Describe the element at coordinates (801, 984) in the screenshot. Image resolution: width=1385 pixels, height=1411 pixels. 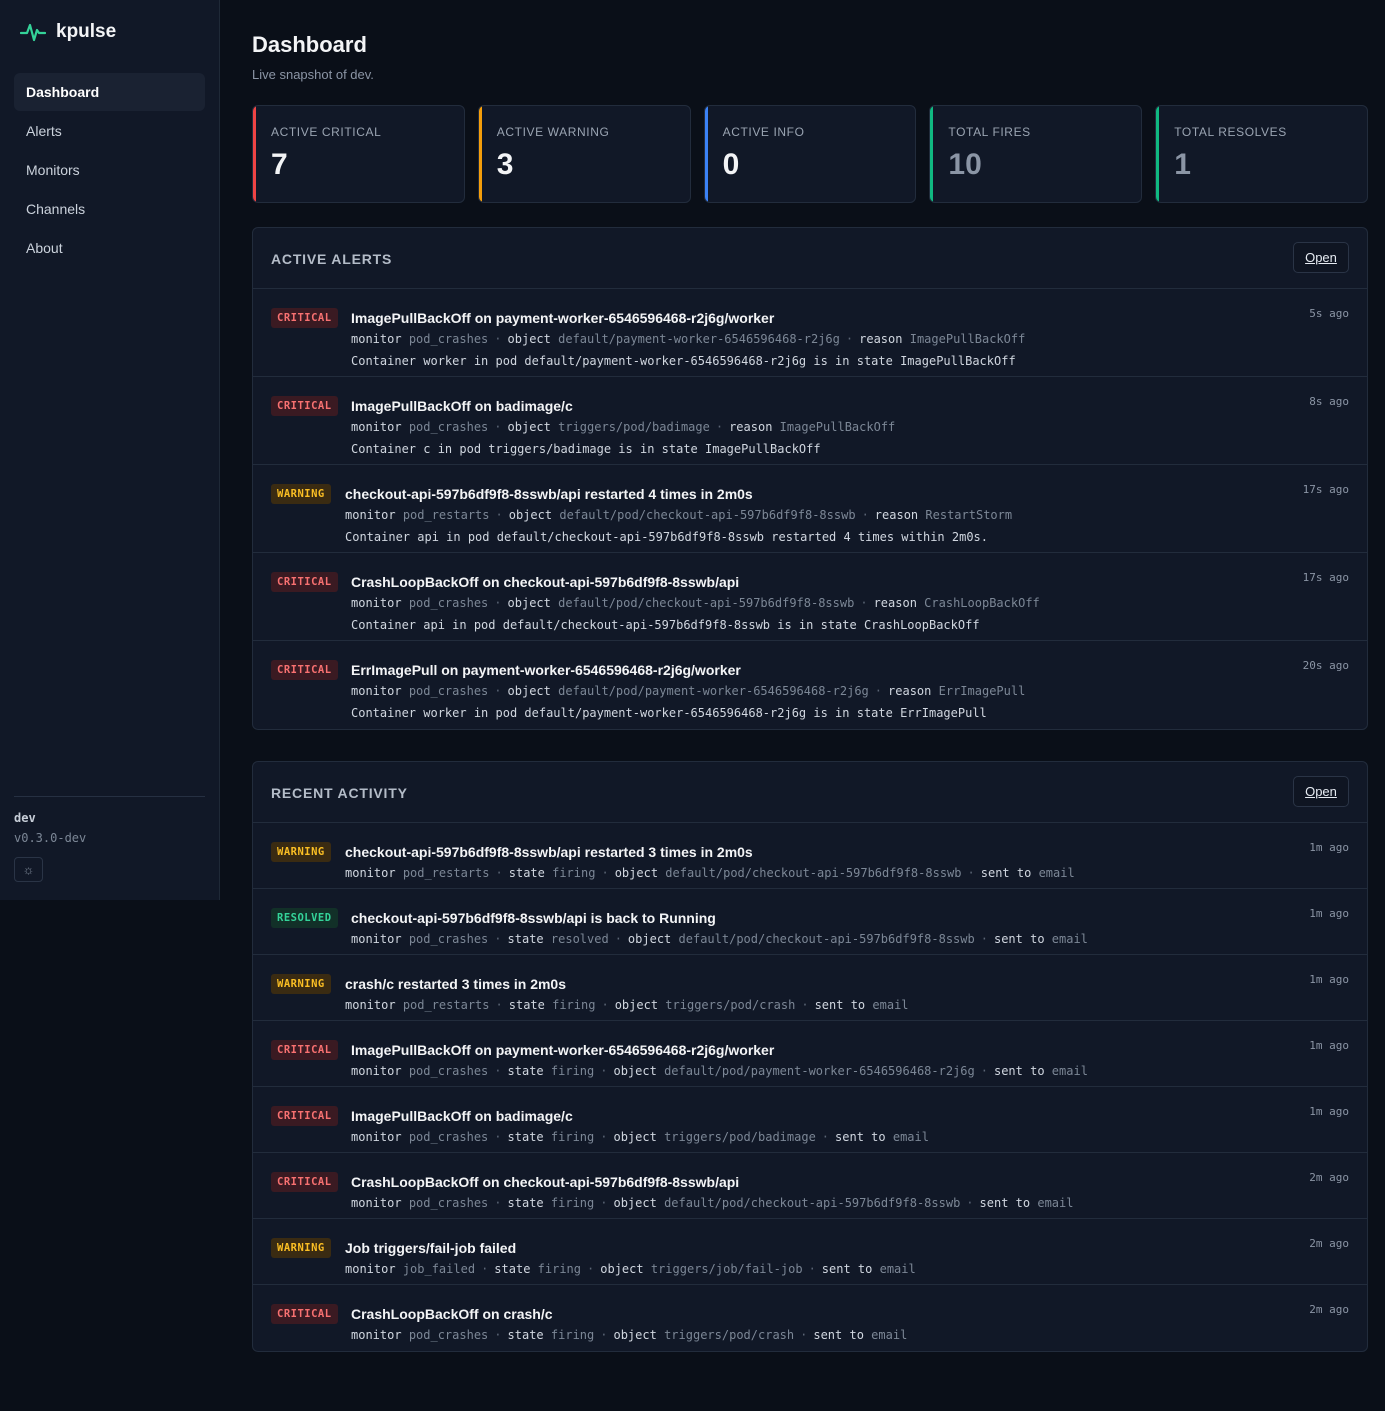
I see `row-title: crash/c restarted 3 times in 2m0s` at that location.